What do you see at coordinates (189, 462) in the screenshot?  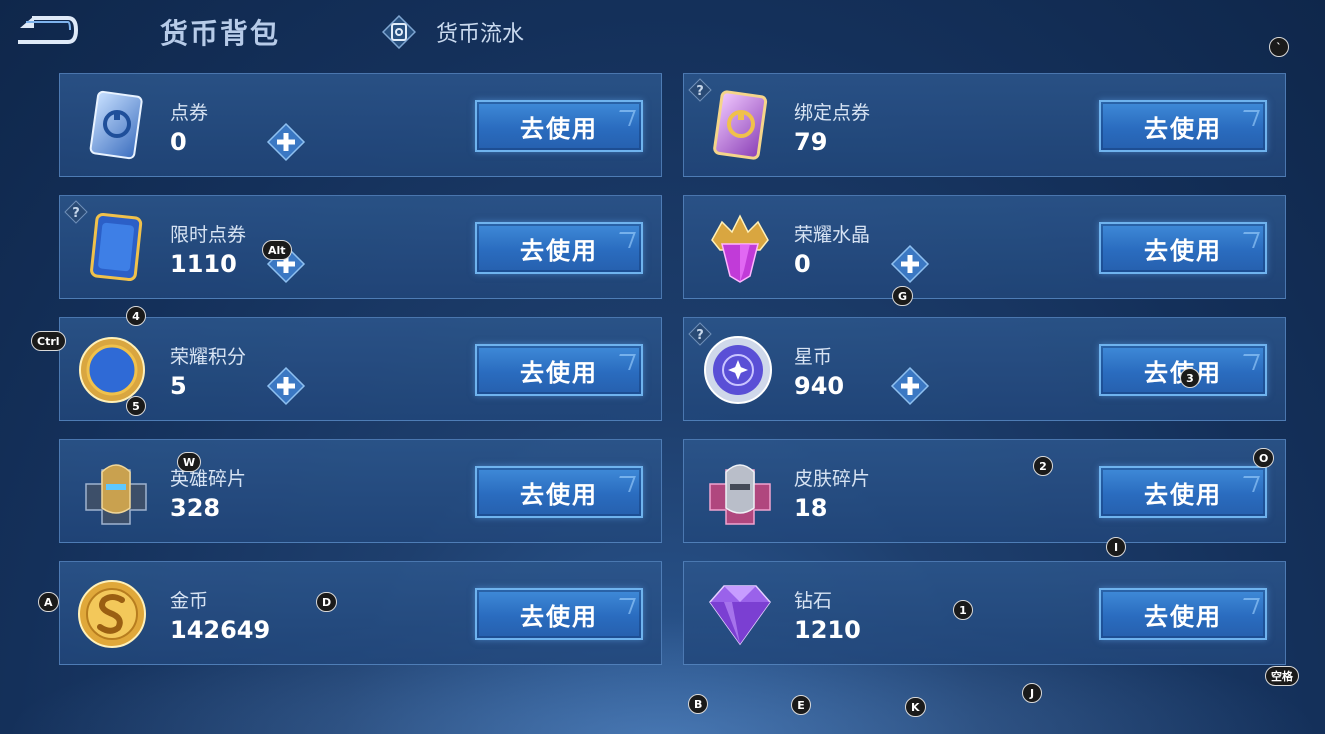 I see `key-hint-w: W` at bounding box center [189, 462].